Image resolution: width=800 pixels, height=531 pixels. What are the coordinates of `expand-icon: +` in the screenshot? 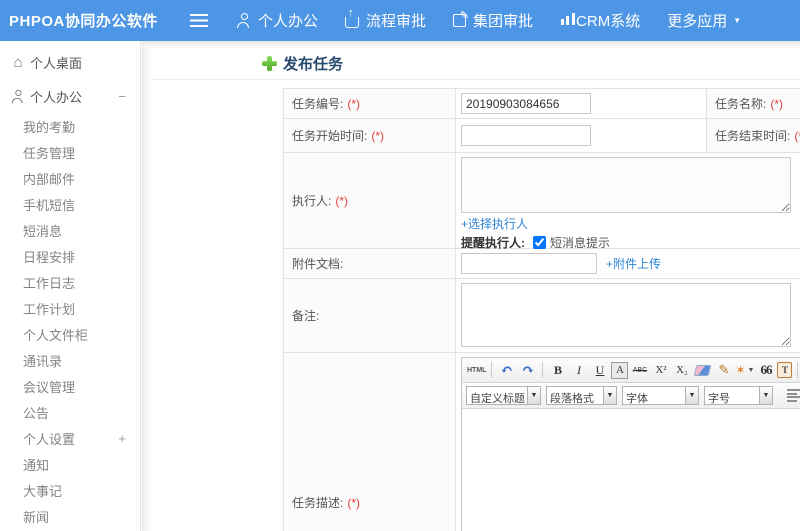 It's located at (122, 438).